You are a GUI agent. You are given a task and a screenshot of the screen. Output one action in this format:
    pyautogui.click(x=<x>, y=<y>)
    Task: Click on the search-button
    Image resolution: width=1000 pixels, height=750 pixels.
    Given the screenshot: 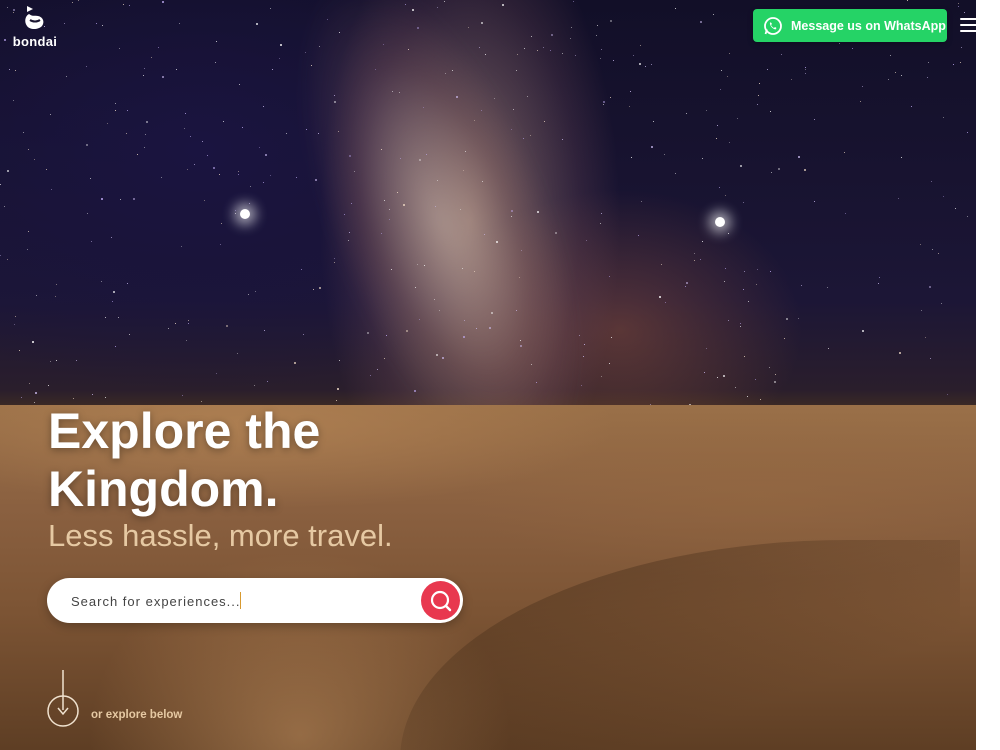 What is the action you would take?
    pyautogui.click(x=440, y=600)
    